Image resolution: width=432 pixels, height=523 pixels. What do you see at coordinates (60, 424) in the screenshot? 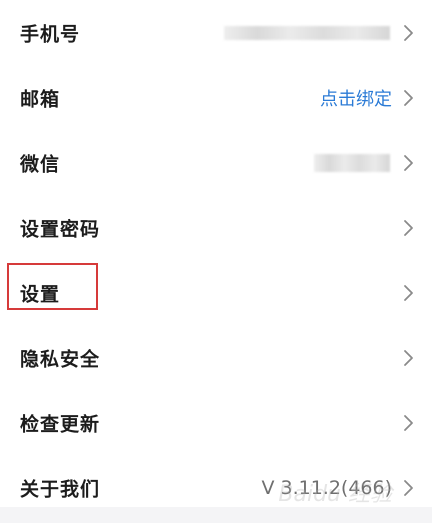
I see `row-label-check-update: 检查更新` at bounding box center [60, 424].